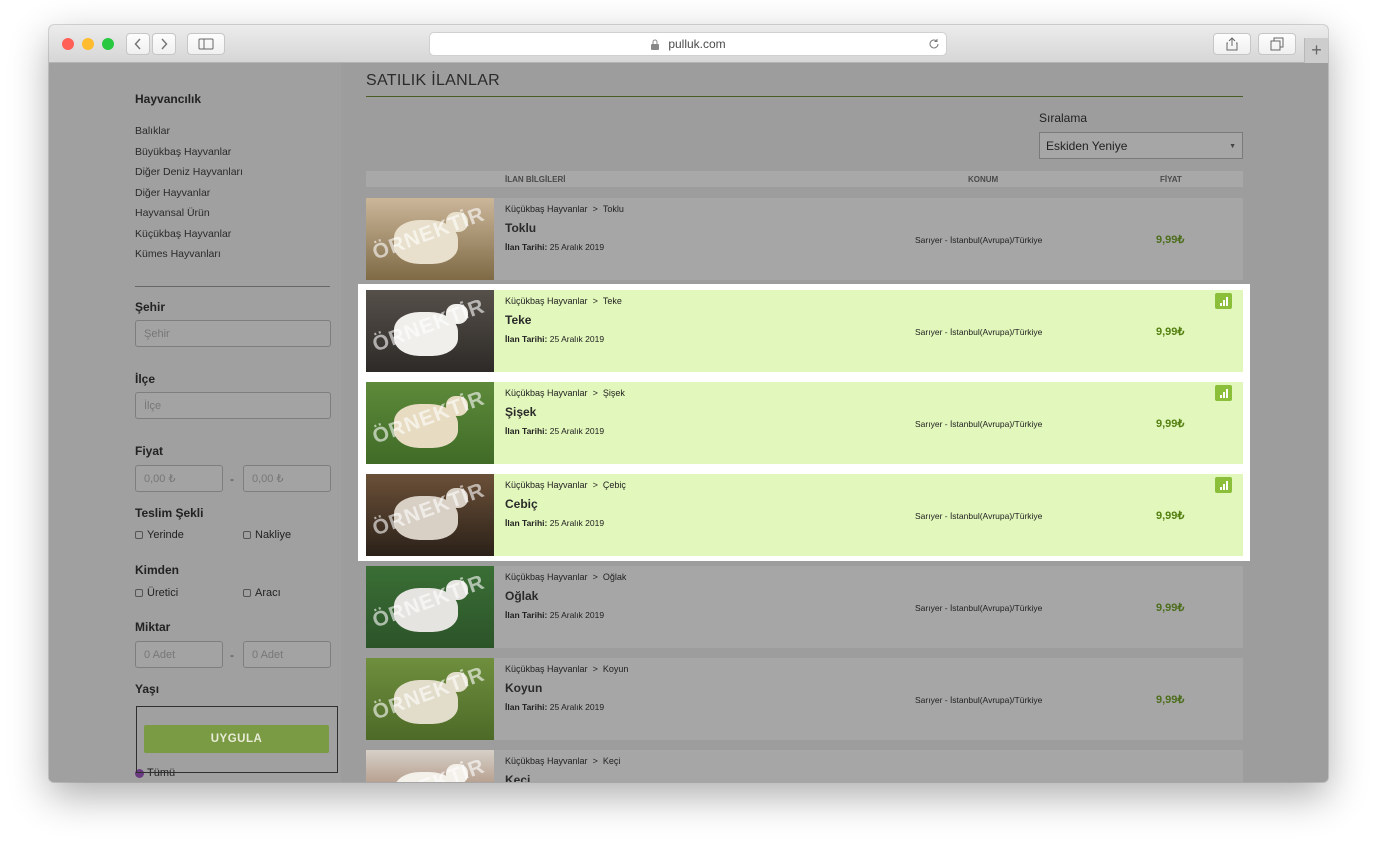 The height and width of the screenshot is (855, 1377). Describe the element at coordinates (88, 44) in the screenshot. I see `minimize-window-button` at that location.